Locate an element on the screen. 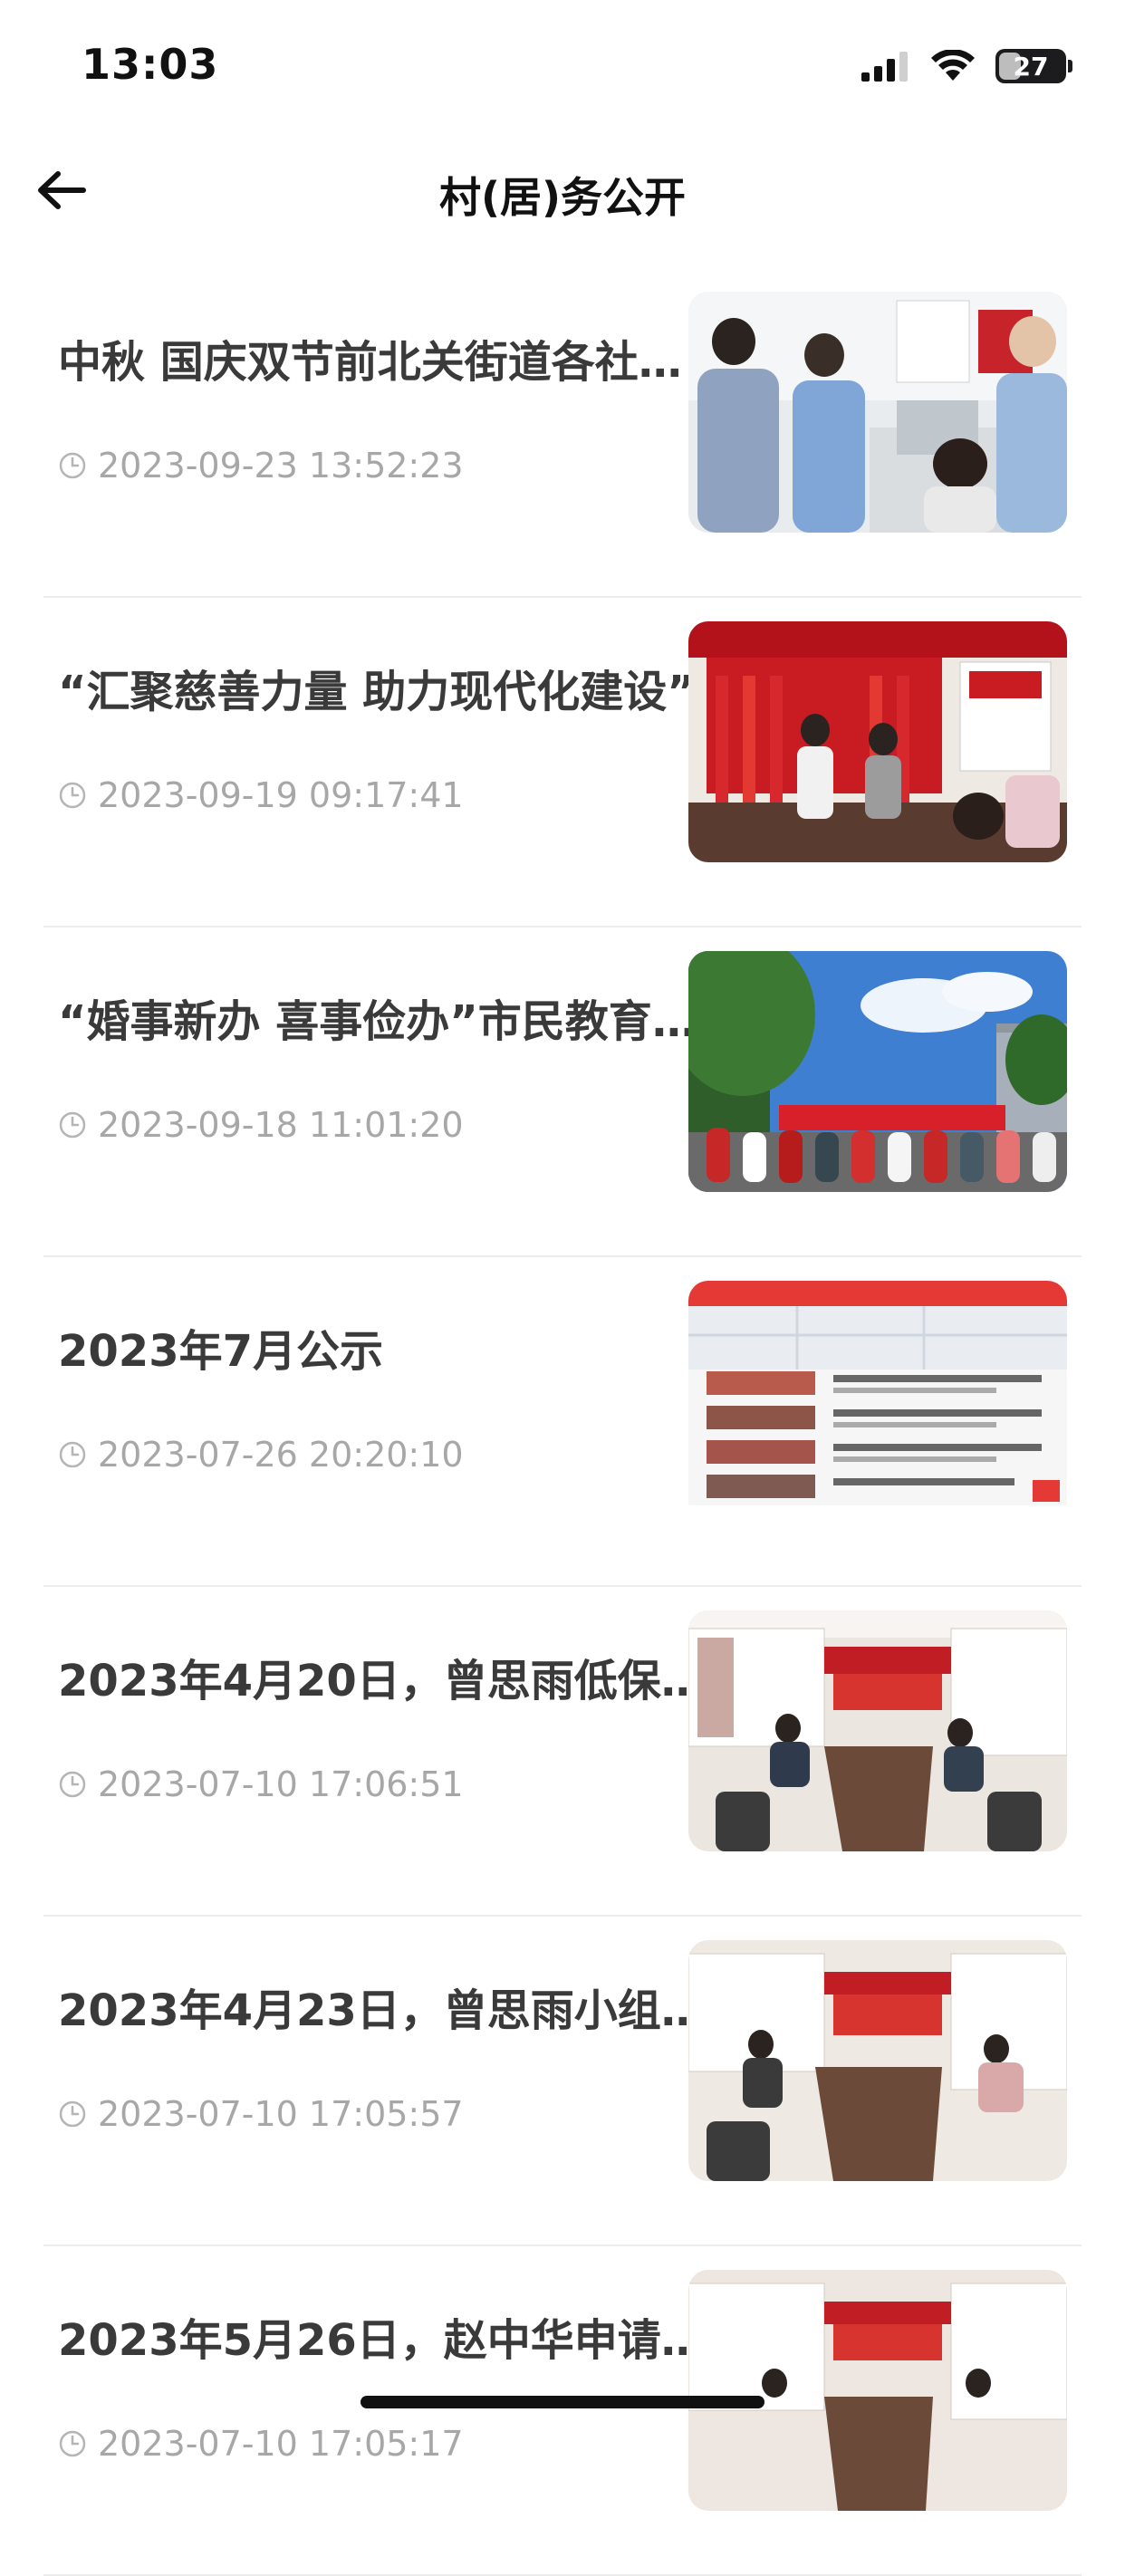  status-bar: 13:03 27 is located at coordinates (562, 68).